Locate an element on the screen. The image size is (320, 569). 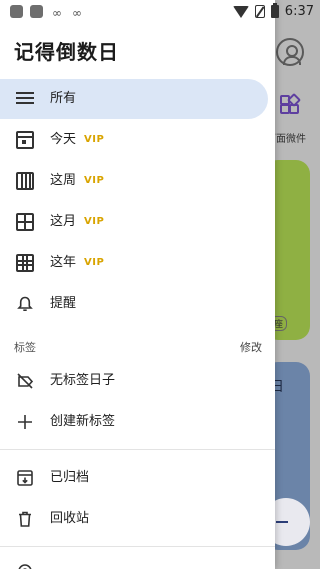
menu-item-archived: 已归档 is located at coordinates (134, 478).